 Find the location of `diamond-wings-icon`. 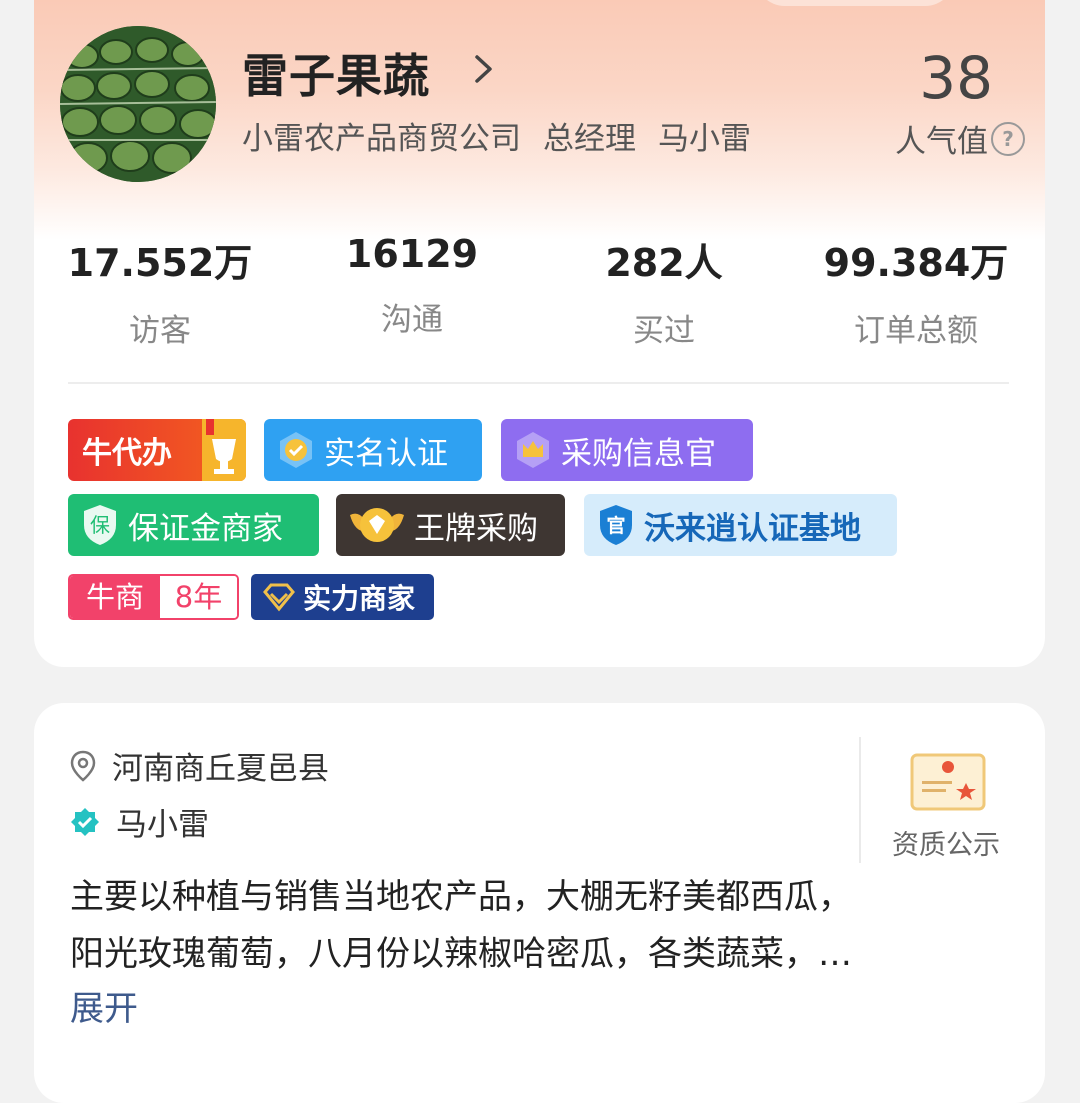

diamond-wings-icon is located at coordinates (377, 525).